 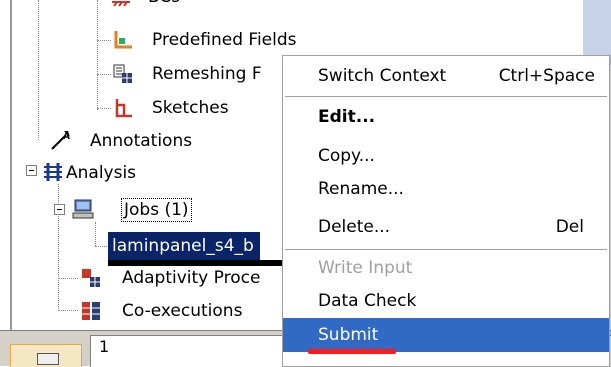 What do you see at coordinates (53, 172) in the screenshot?
I see `analysis-icon` at bounding box center [53, 172].